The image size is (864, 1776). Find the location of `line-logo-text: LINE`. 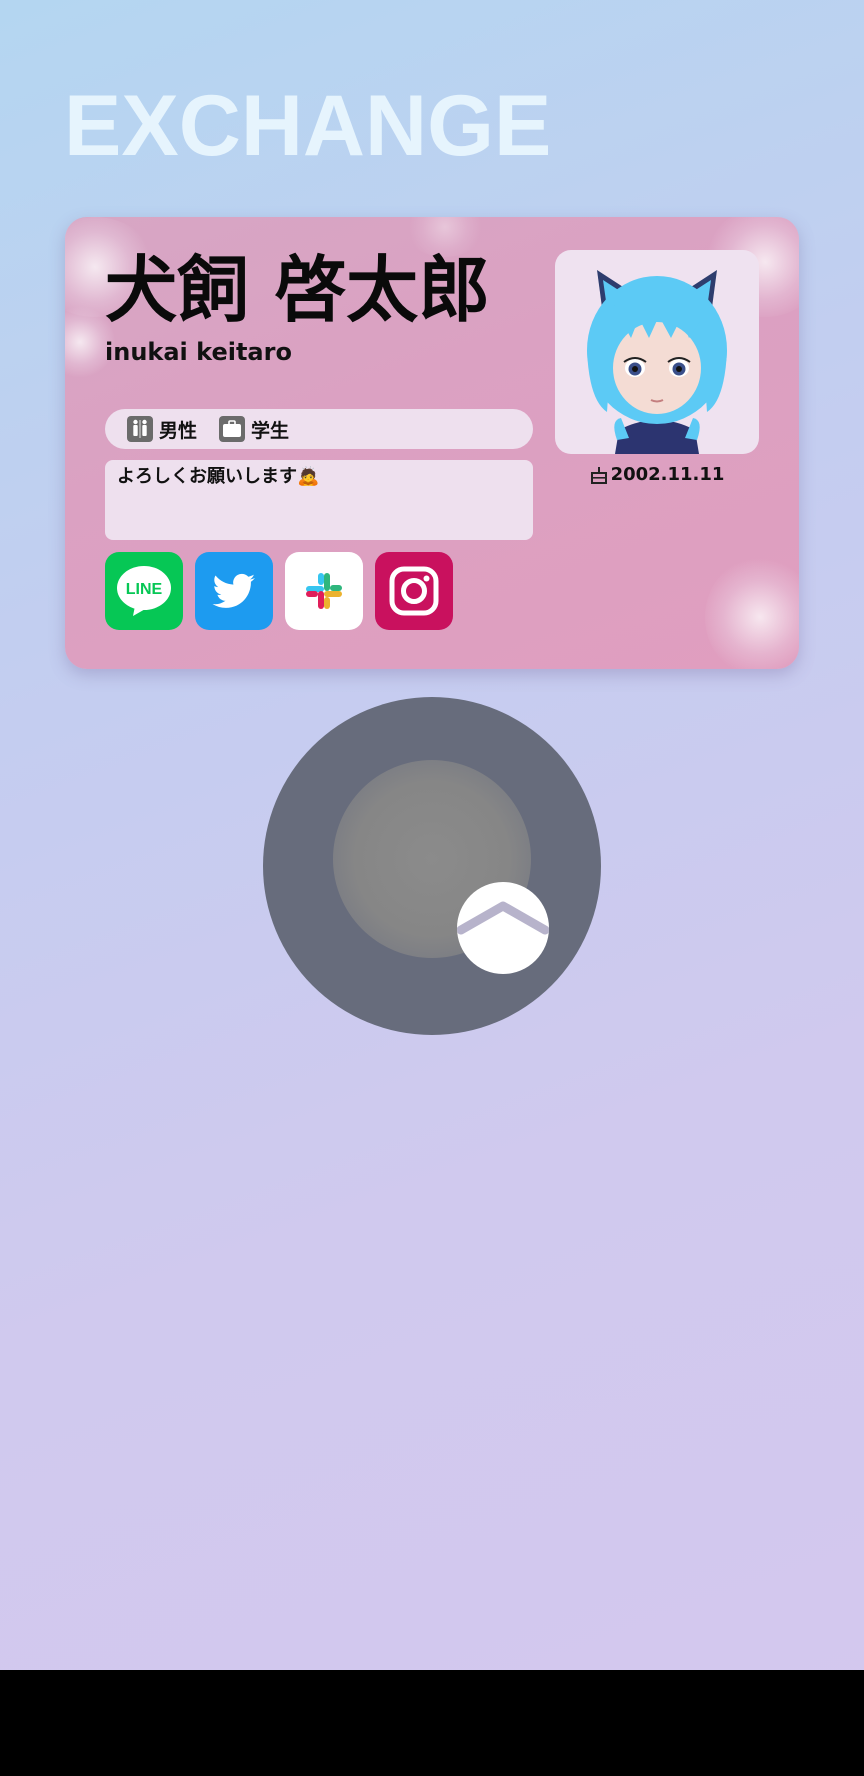

line-logo-text: LINE is located at coordinates (144, 589).